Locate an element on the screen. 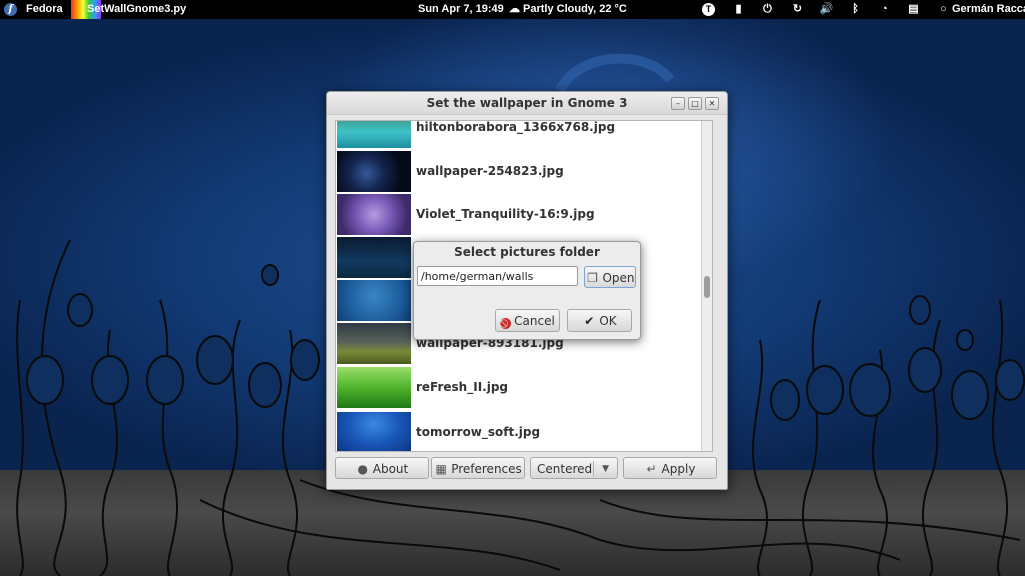 The height and width of the screenshot is (576, 1025). fedora-logo-icon: f is located at coordinates (10, 9).